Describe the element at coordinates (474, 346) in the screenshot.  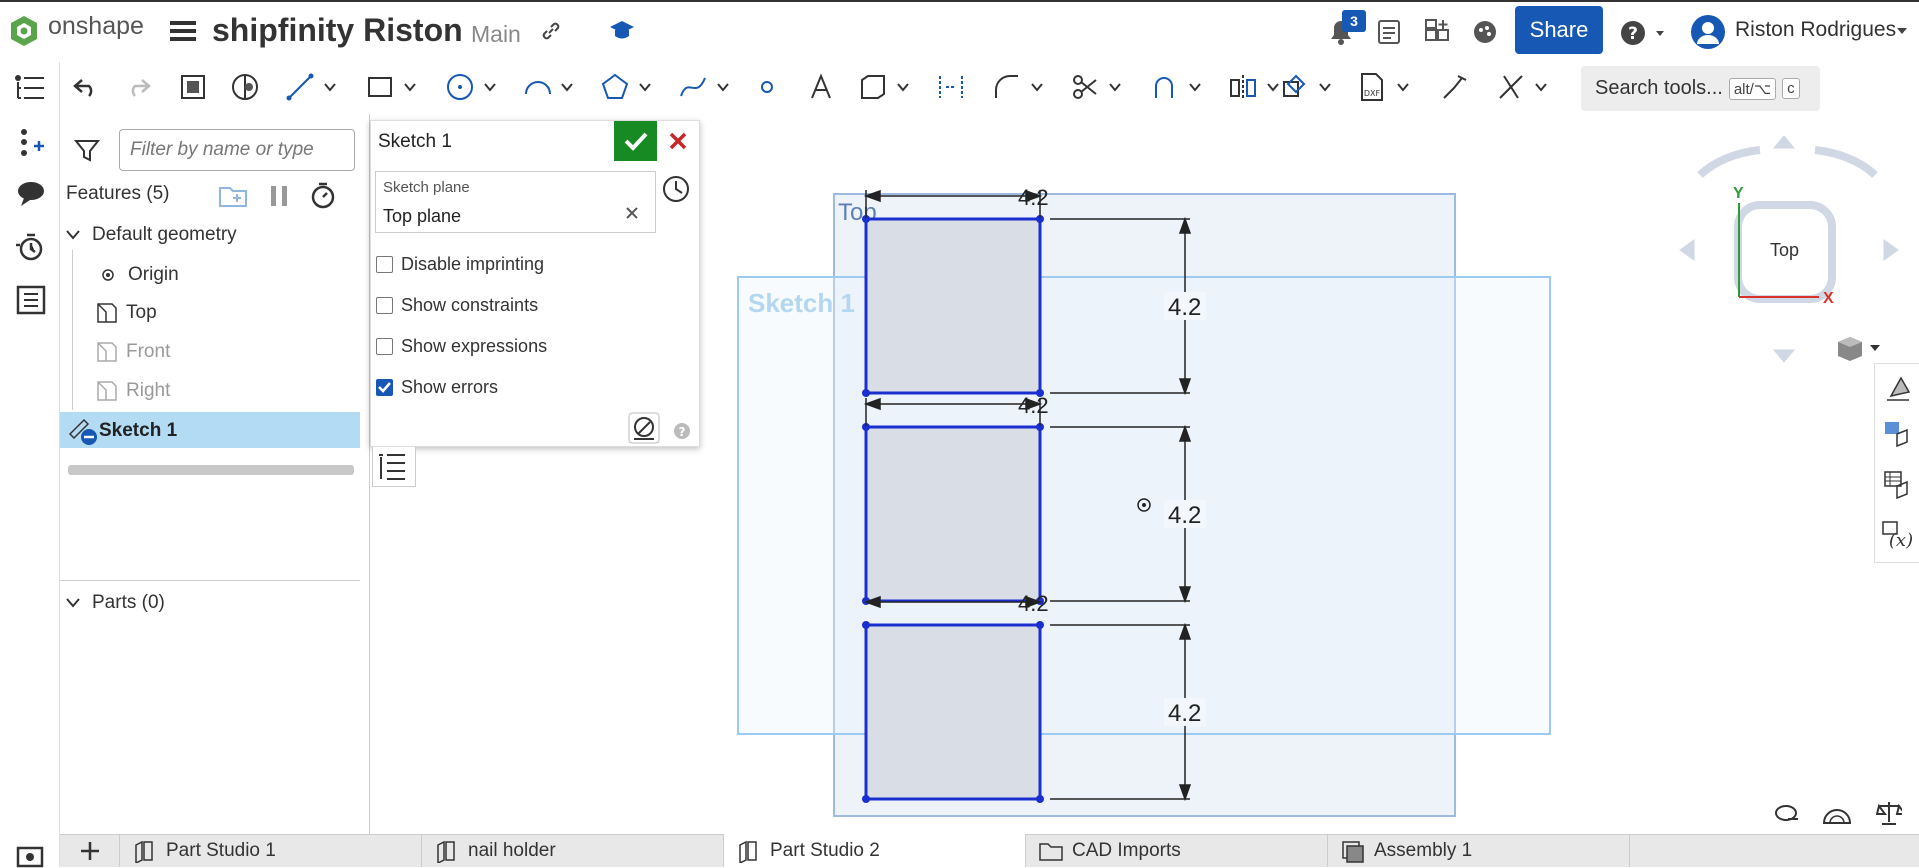
I see `option-label: Show expressions` at that location.